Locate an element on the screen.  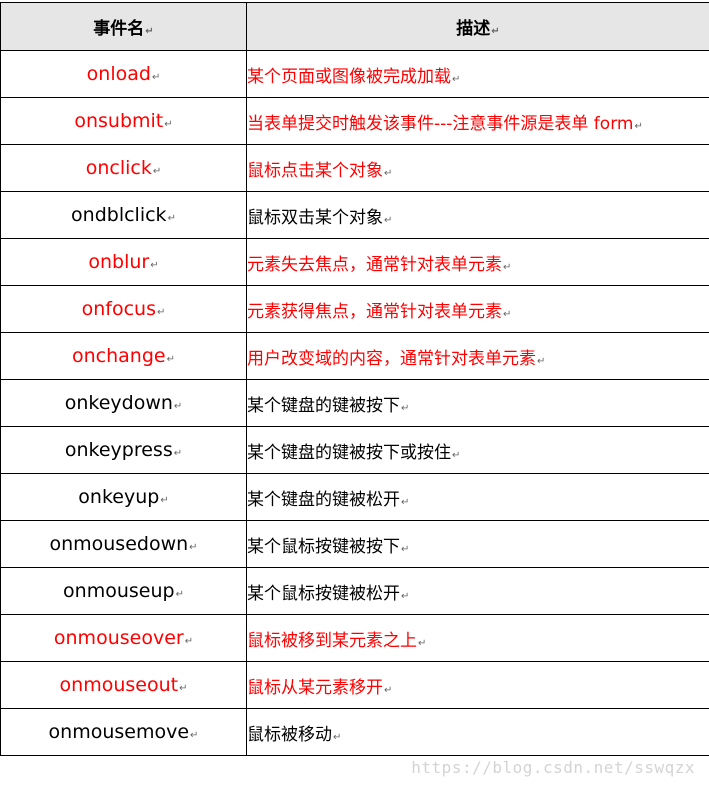
event-name-cell: onblur↵ is located at coordinates (123, 262).